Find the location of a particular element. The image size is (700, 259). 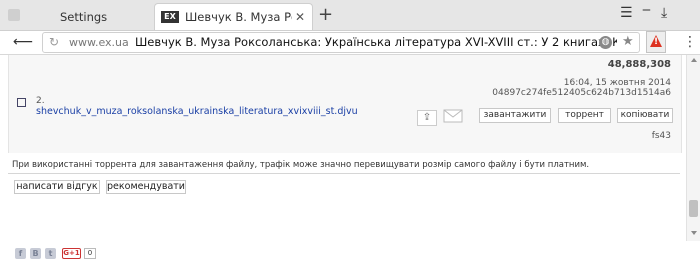

facebook-icon: f is located at coordinates (20, 253).